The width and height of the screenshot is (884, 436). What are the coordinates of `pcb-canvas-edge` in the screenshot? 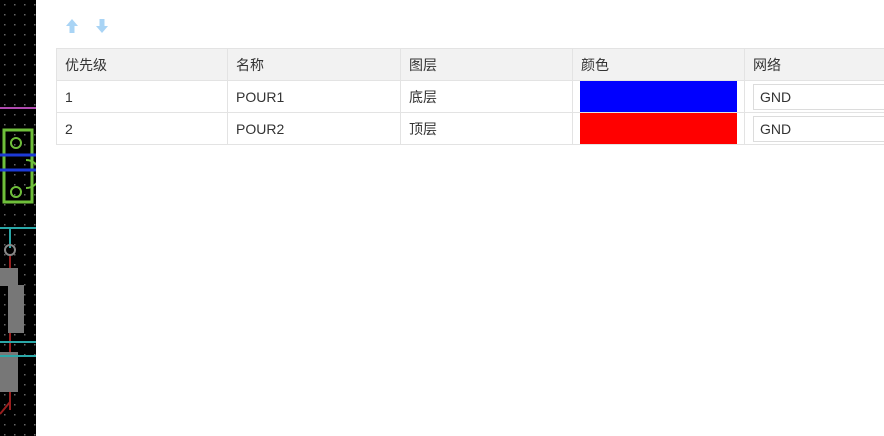 It's located at (18, 218).